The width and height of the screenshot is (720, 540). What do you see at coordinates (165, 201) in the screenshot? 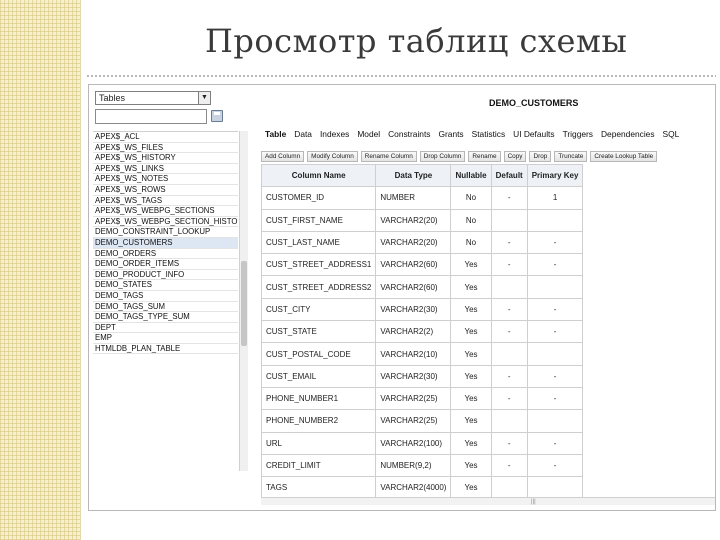
I see `object-list-item: APEX$_WS_TAGS` at bounding box center [165, 201].